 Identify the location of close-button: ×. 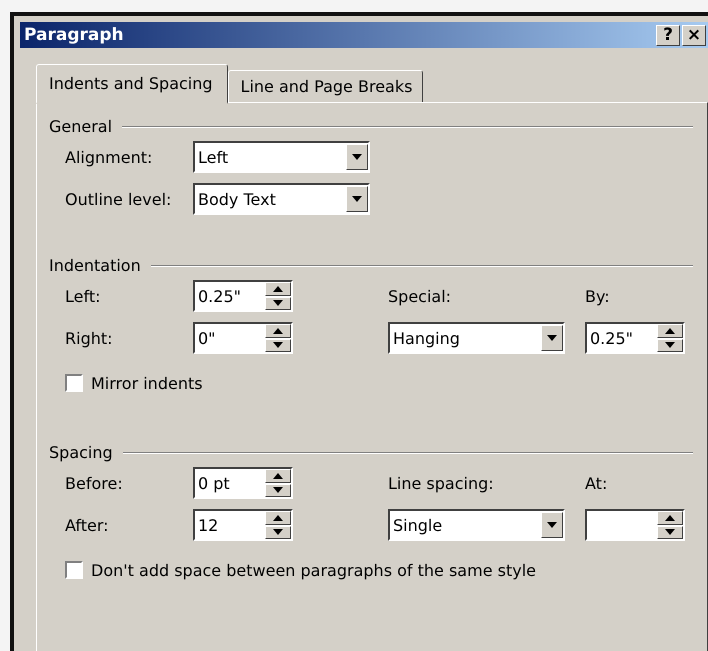
(694, 35).